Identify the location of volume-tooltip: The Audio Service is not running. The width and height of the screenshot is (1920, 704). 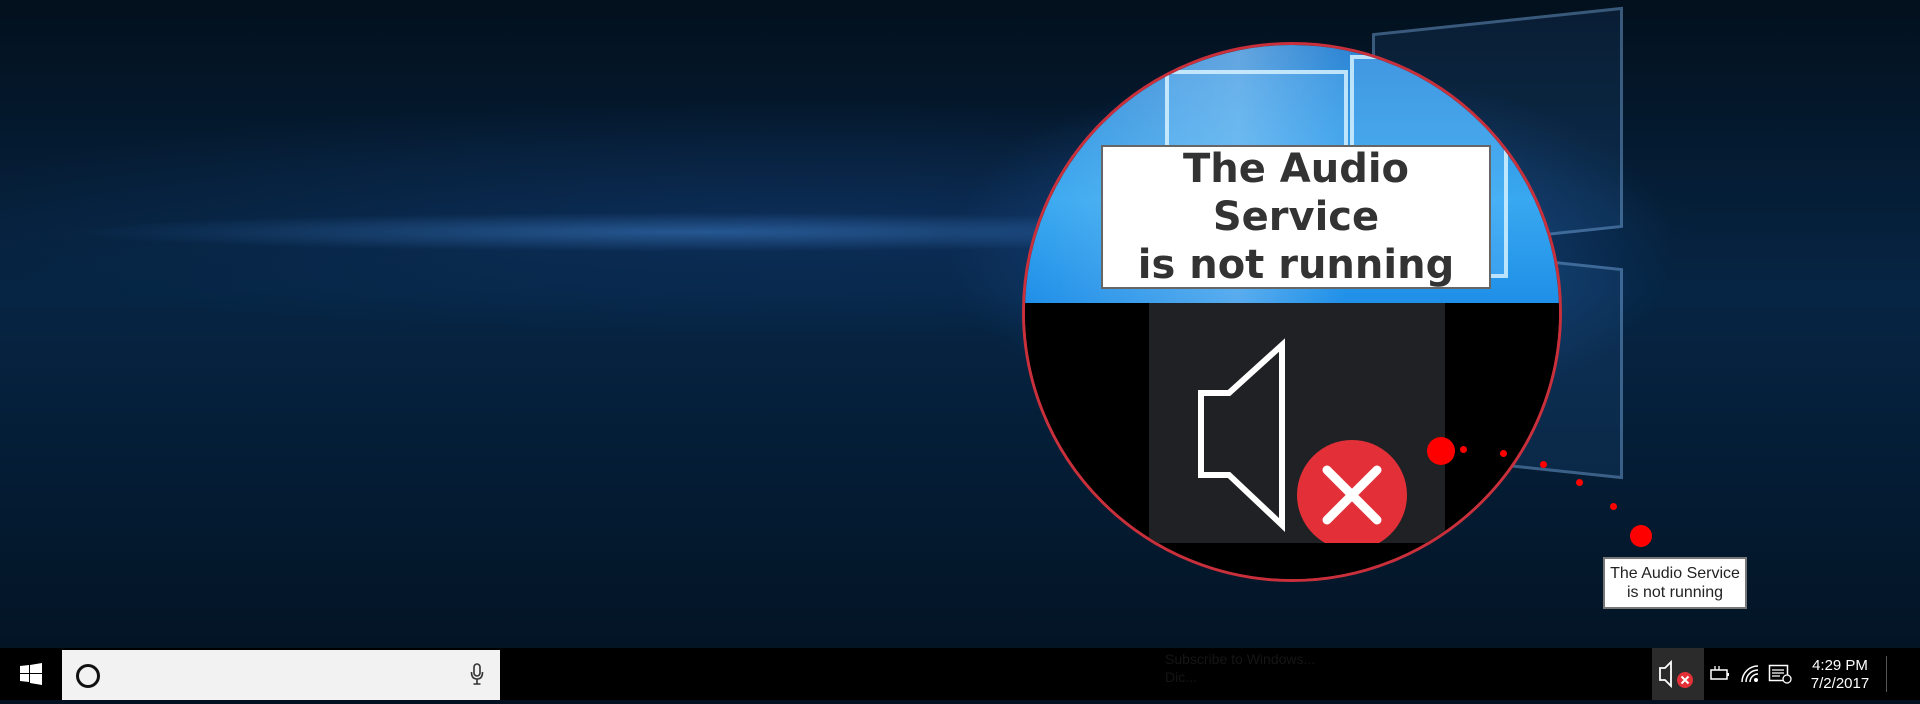
(1675, 583).